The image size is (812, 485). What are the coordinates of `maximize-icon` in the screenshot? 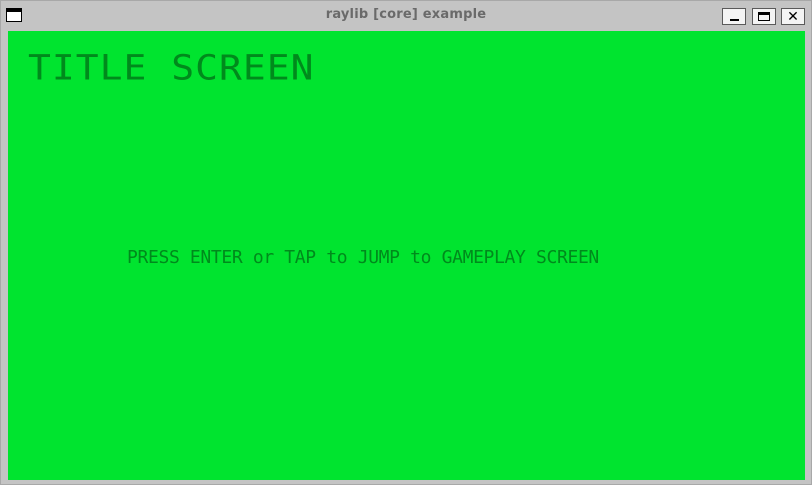 It's located at (764, 16).